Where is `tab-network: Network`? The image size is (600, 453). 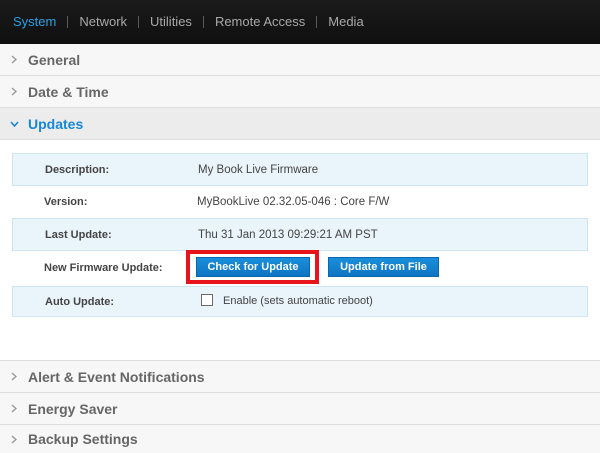
tab-network: Network is located at coordinates (103, 22).